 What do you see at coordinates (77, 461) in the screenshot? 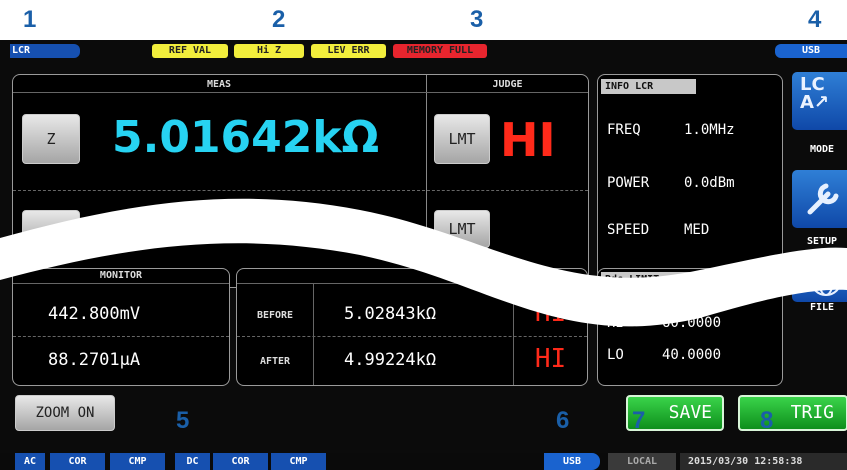
I see `status-cor-ac: COR` at bounding box center [77, 461].